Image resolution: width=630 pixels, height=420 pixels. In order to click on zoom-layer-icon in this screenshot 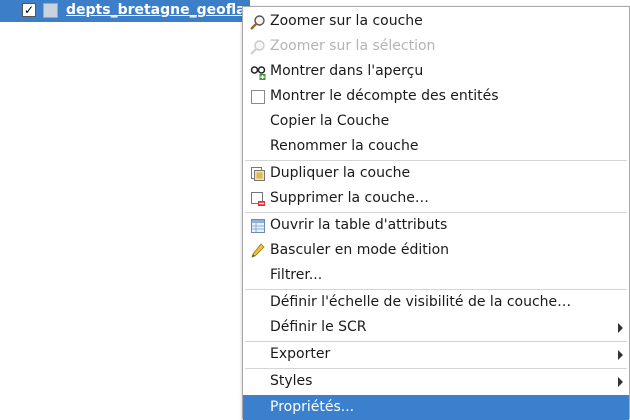, I will do `click(257, 22)`.